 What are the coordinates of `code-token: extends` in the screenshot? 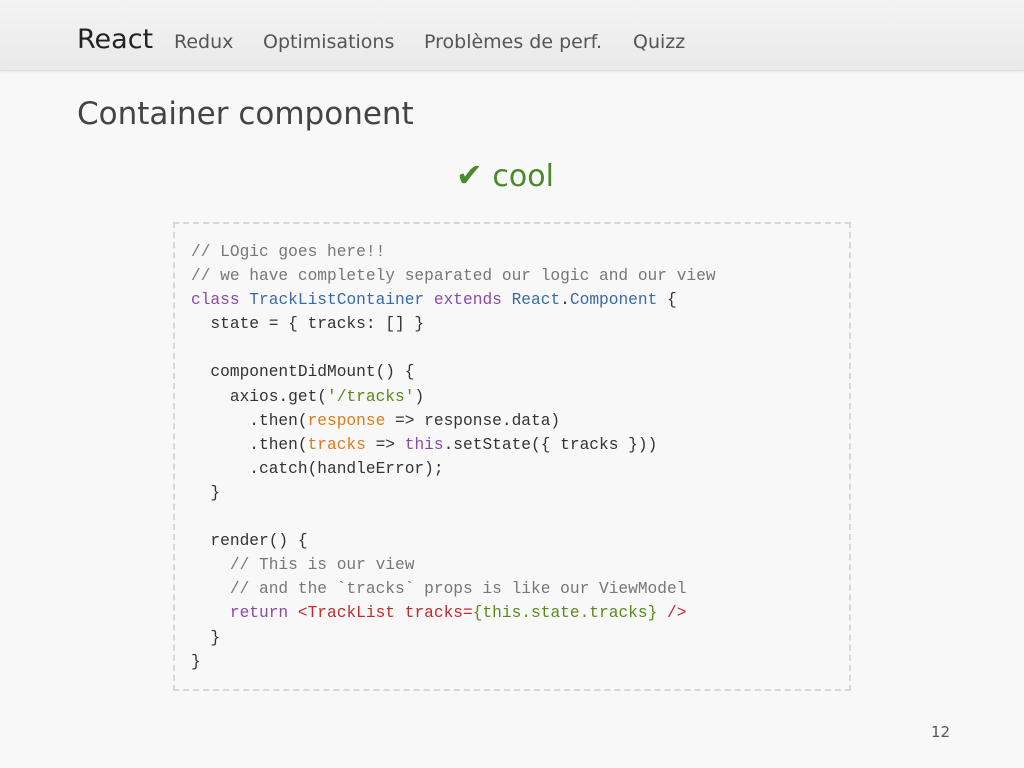 It's located at (467, 300).